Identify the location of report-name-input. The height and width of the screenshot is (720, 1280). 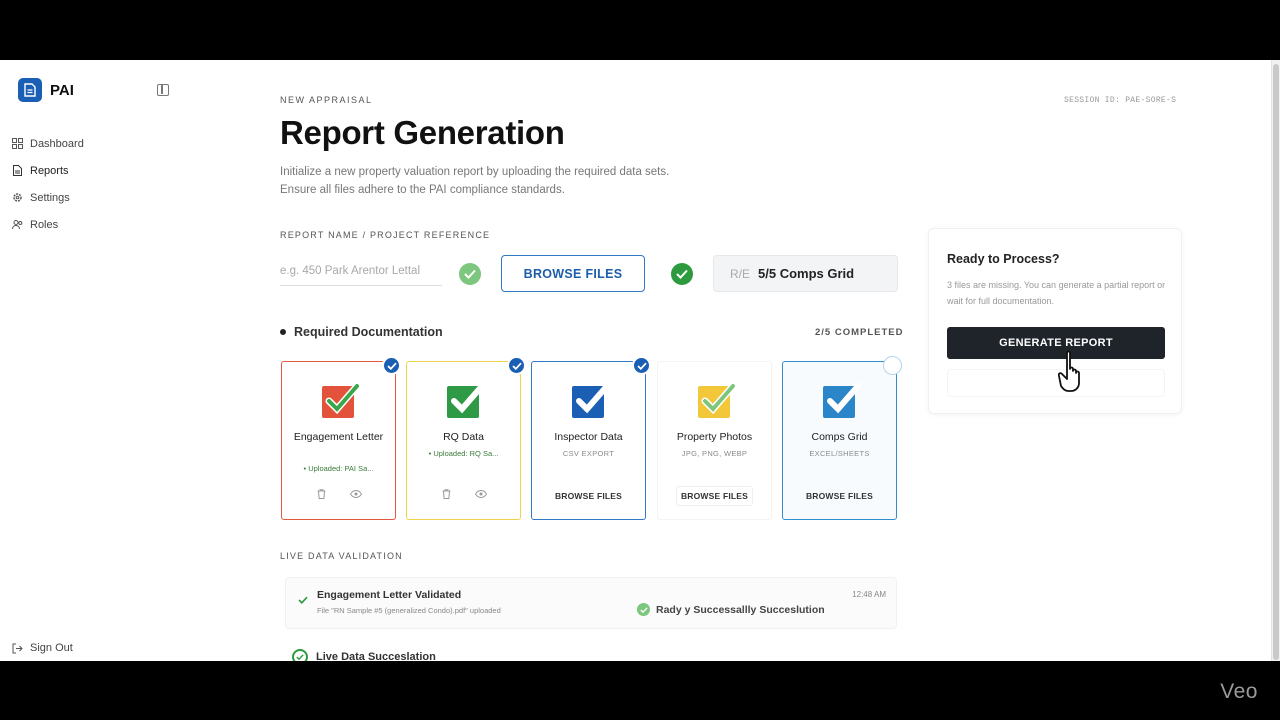
(361, 271).